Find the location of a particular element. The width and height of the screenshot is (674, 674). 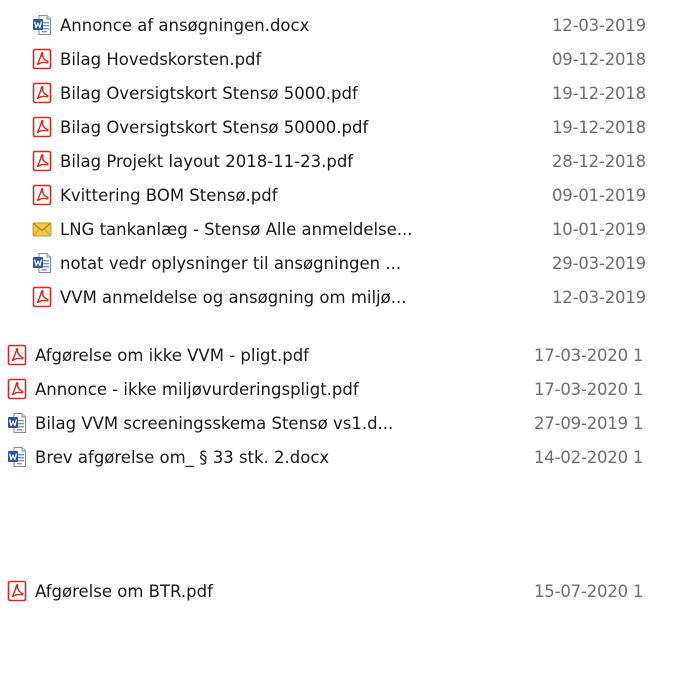

file-name: Afgørelse om BTR.pdf is located at coordinates (124, 591).